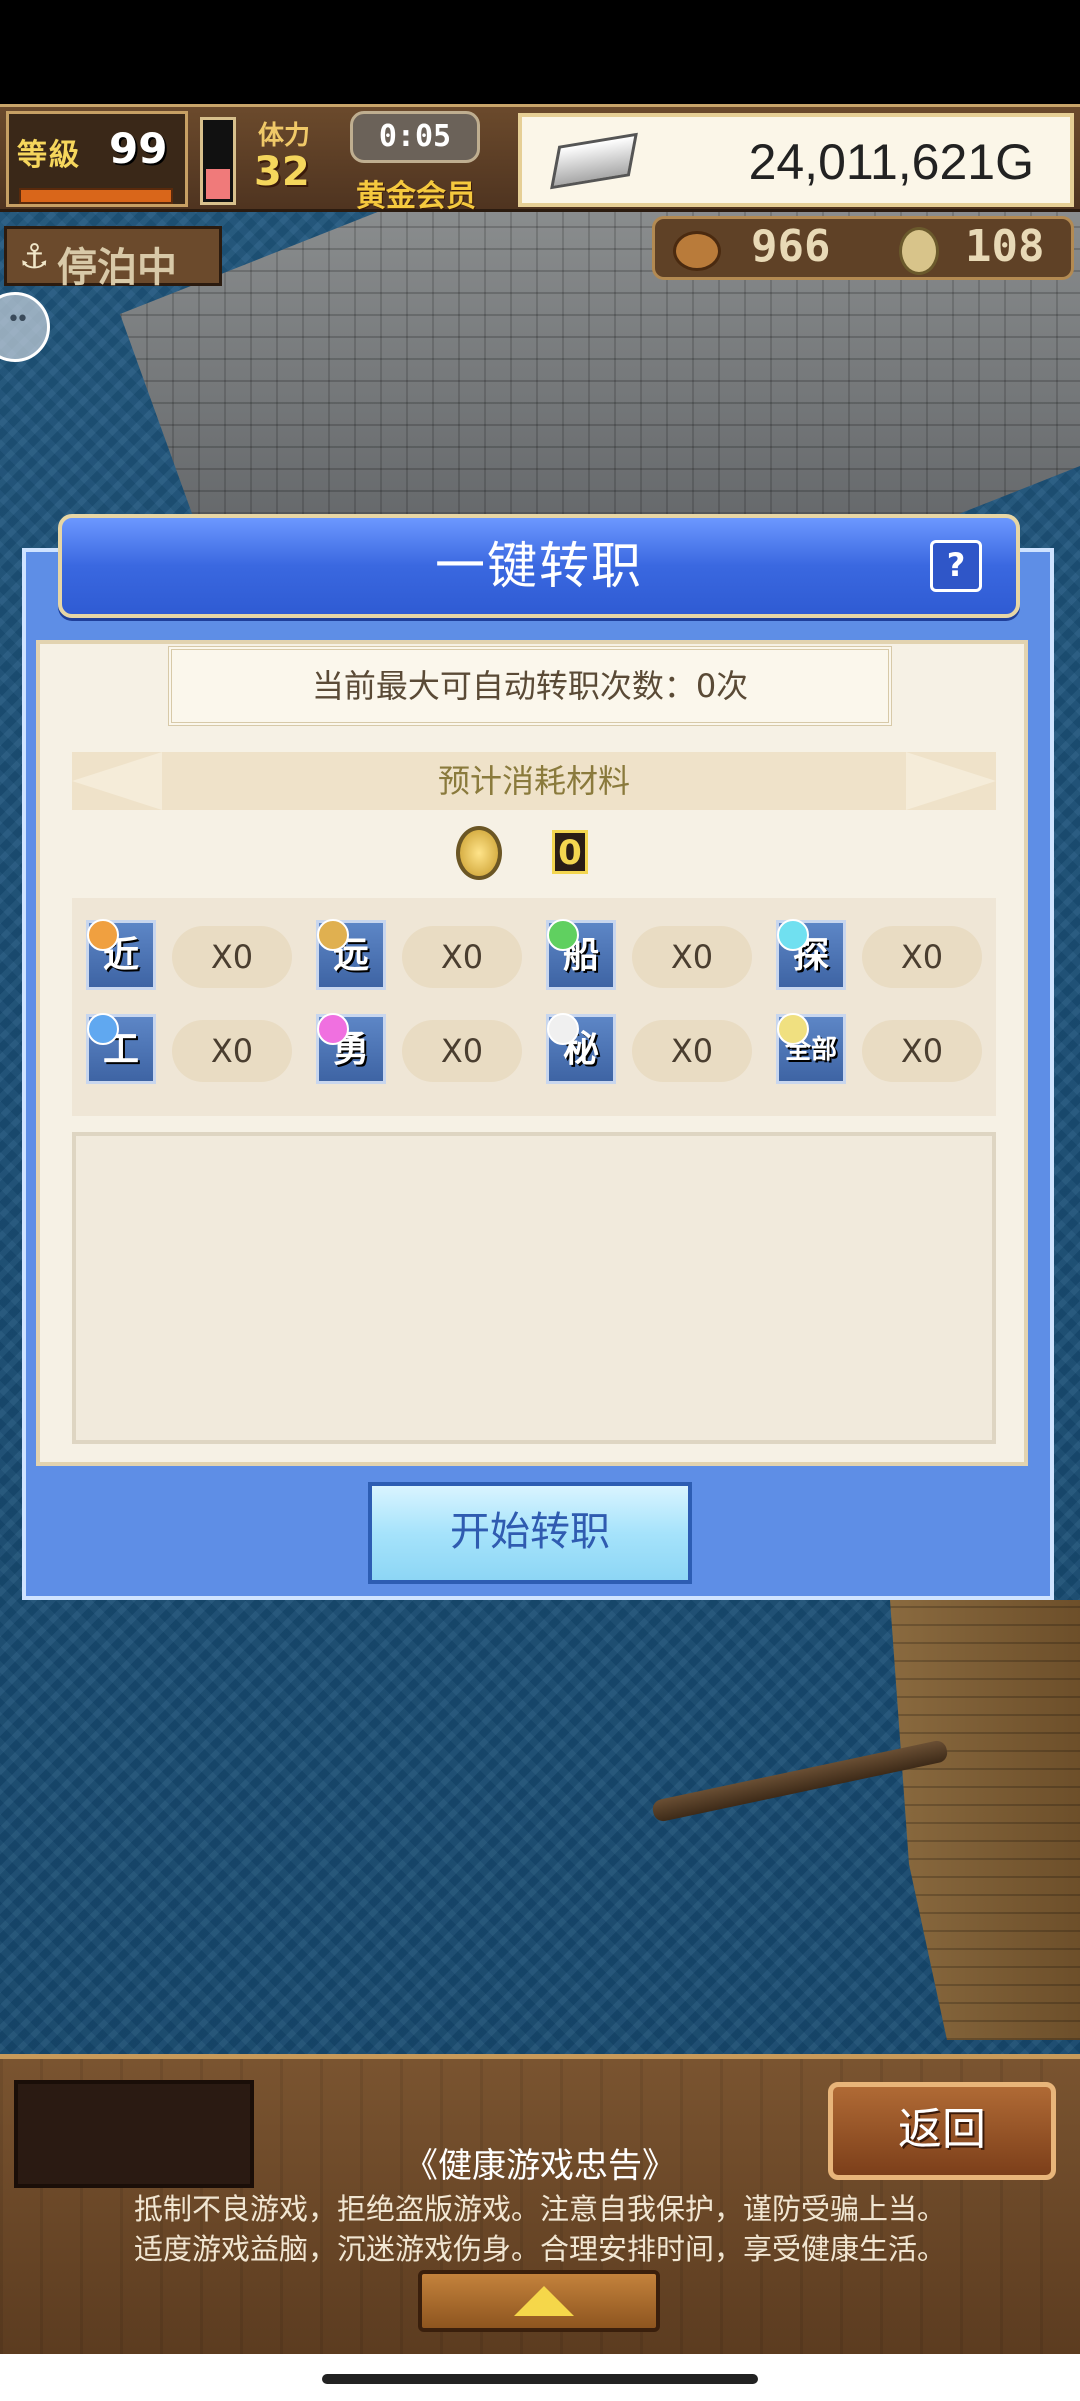 The image size is (1080, 2401). Describe the element at coordinates (530, 1533) in the screenshot. I see `start-job-change-button: 开始转职` at that location.